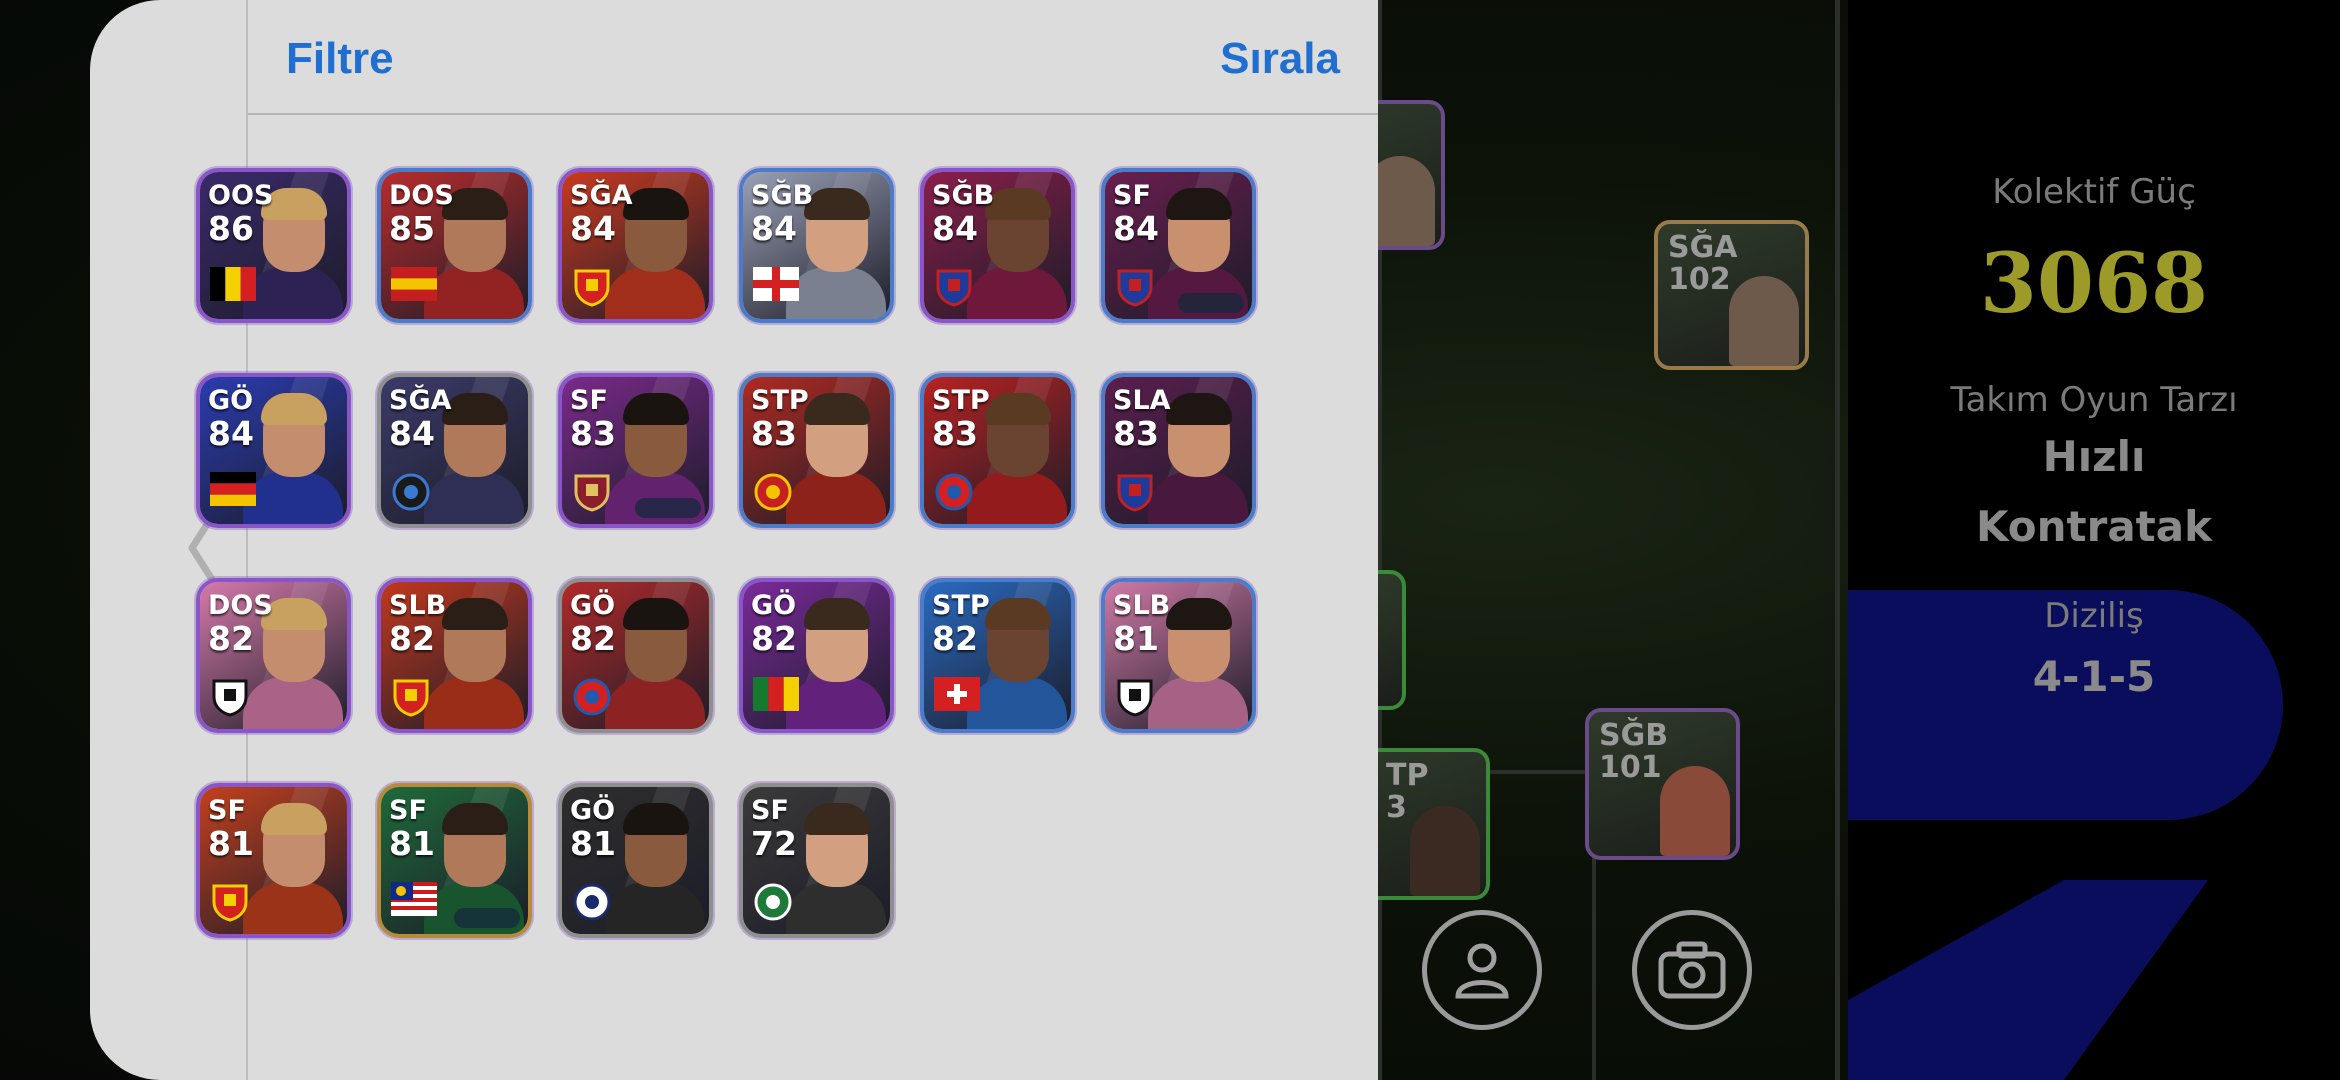  What do you see at coordinates (273, 655) in the screenshot?
I see `player-card: DOS 82` at bounding box center [273, 655].